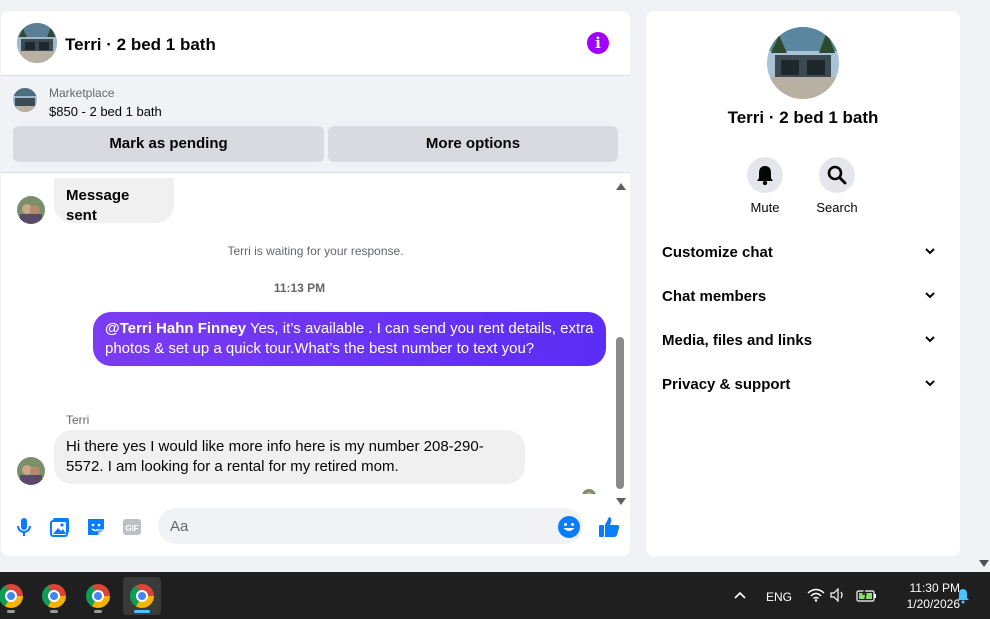  Describe the element at coordinates (740, 595) in the screenshot. I see `chevron-up-icon` at that location.